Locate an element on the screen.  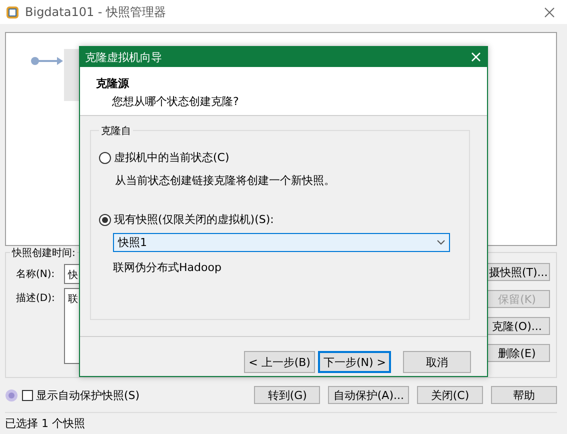
autoprotect-icon is located at coordinates (11, 395).